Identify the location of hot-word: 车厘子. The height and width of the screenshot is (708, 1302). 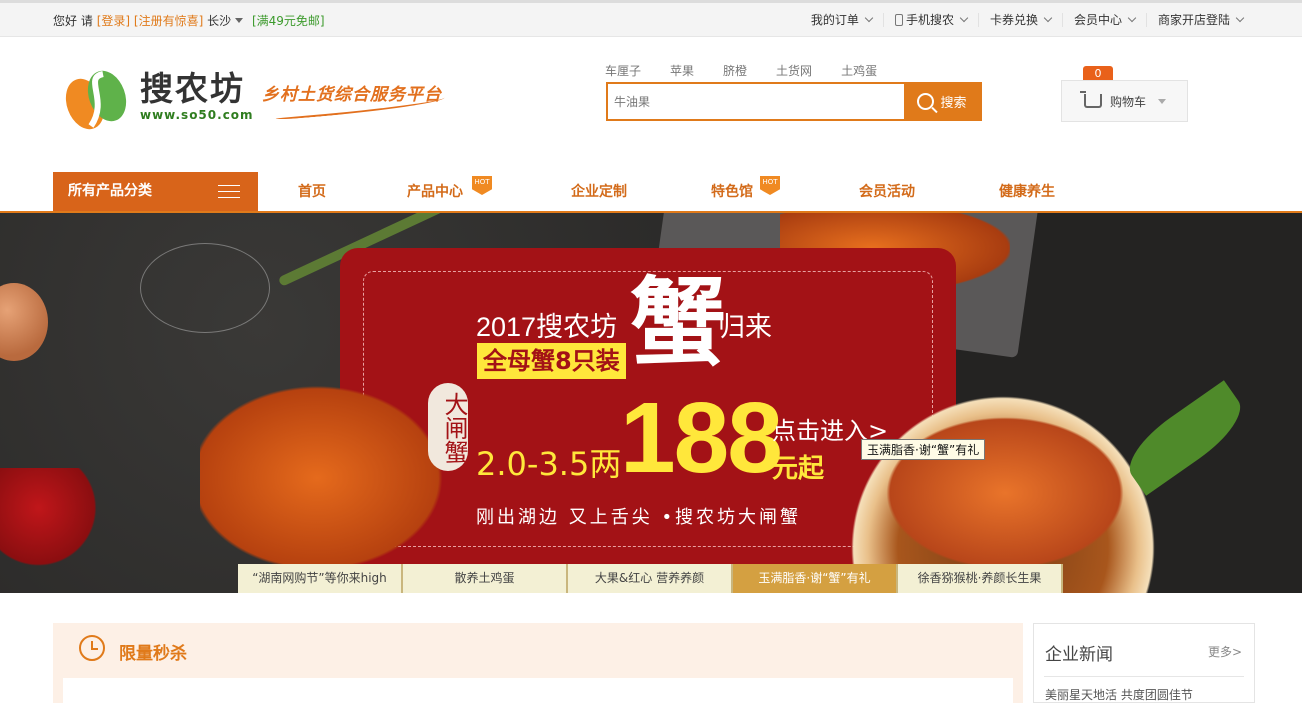
(623, 70).